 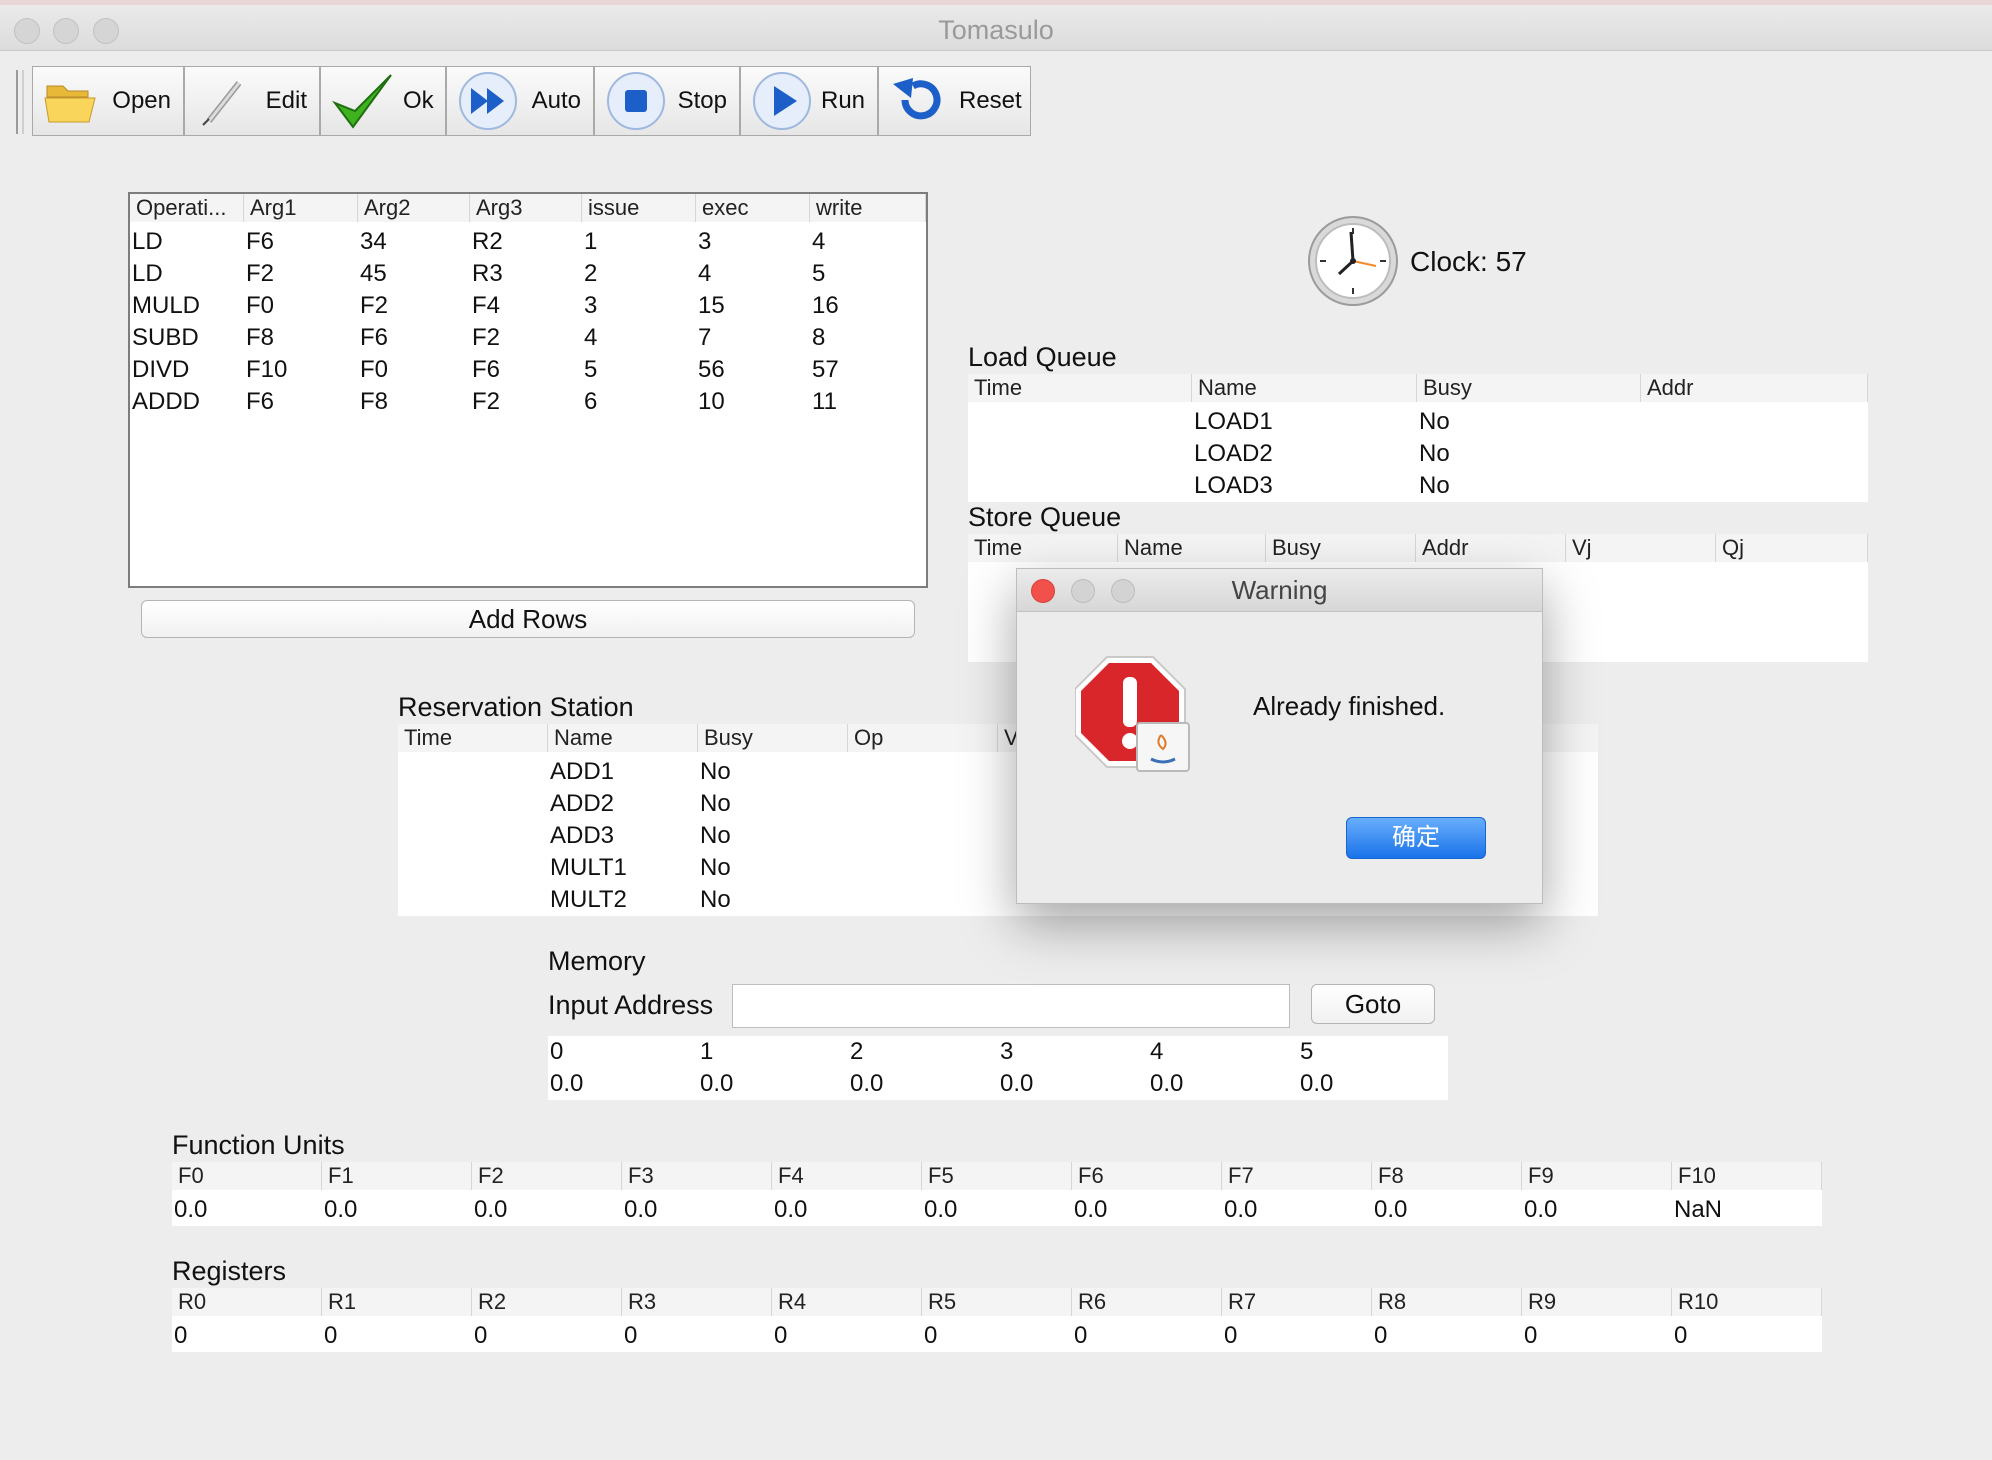 What do you see at coordinates (1147, 1176) in the screenshot?
I see `function-unit-header-cell: F6` at bounding box center [1147, 1176].